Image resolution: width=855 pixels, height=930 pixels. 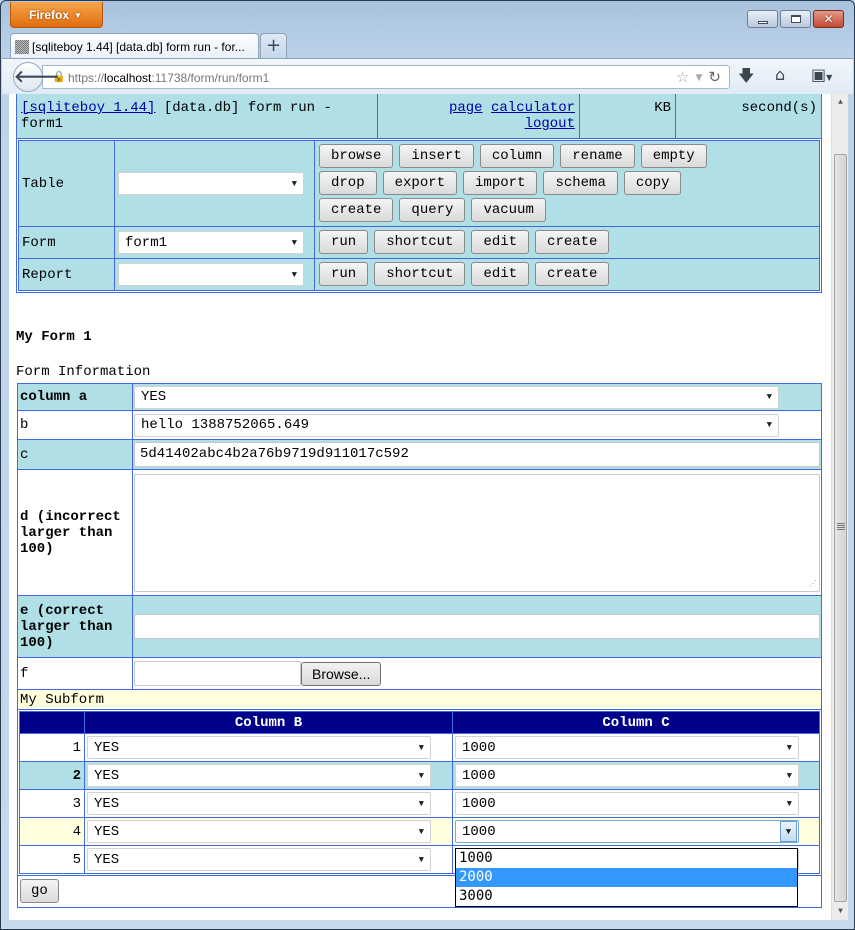 What do you see at coordinates (500, 274) in the screenshot?
I see `report-edit-button: edit` at bounding box center [500, 274].